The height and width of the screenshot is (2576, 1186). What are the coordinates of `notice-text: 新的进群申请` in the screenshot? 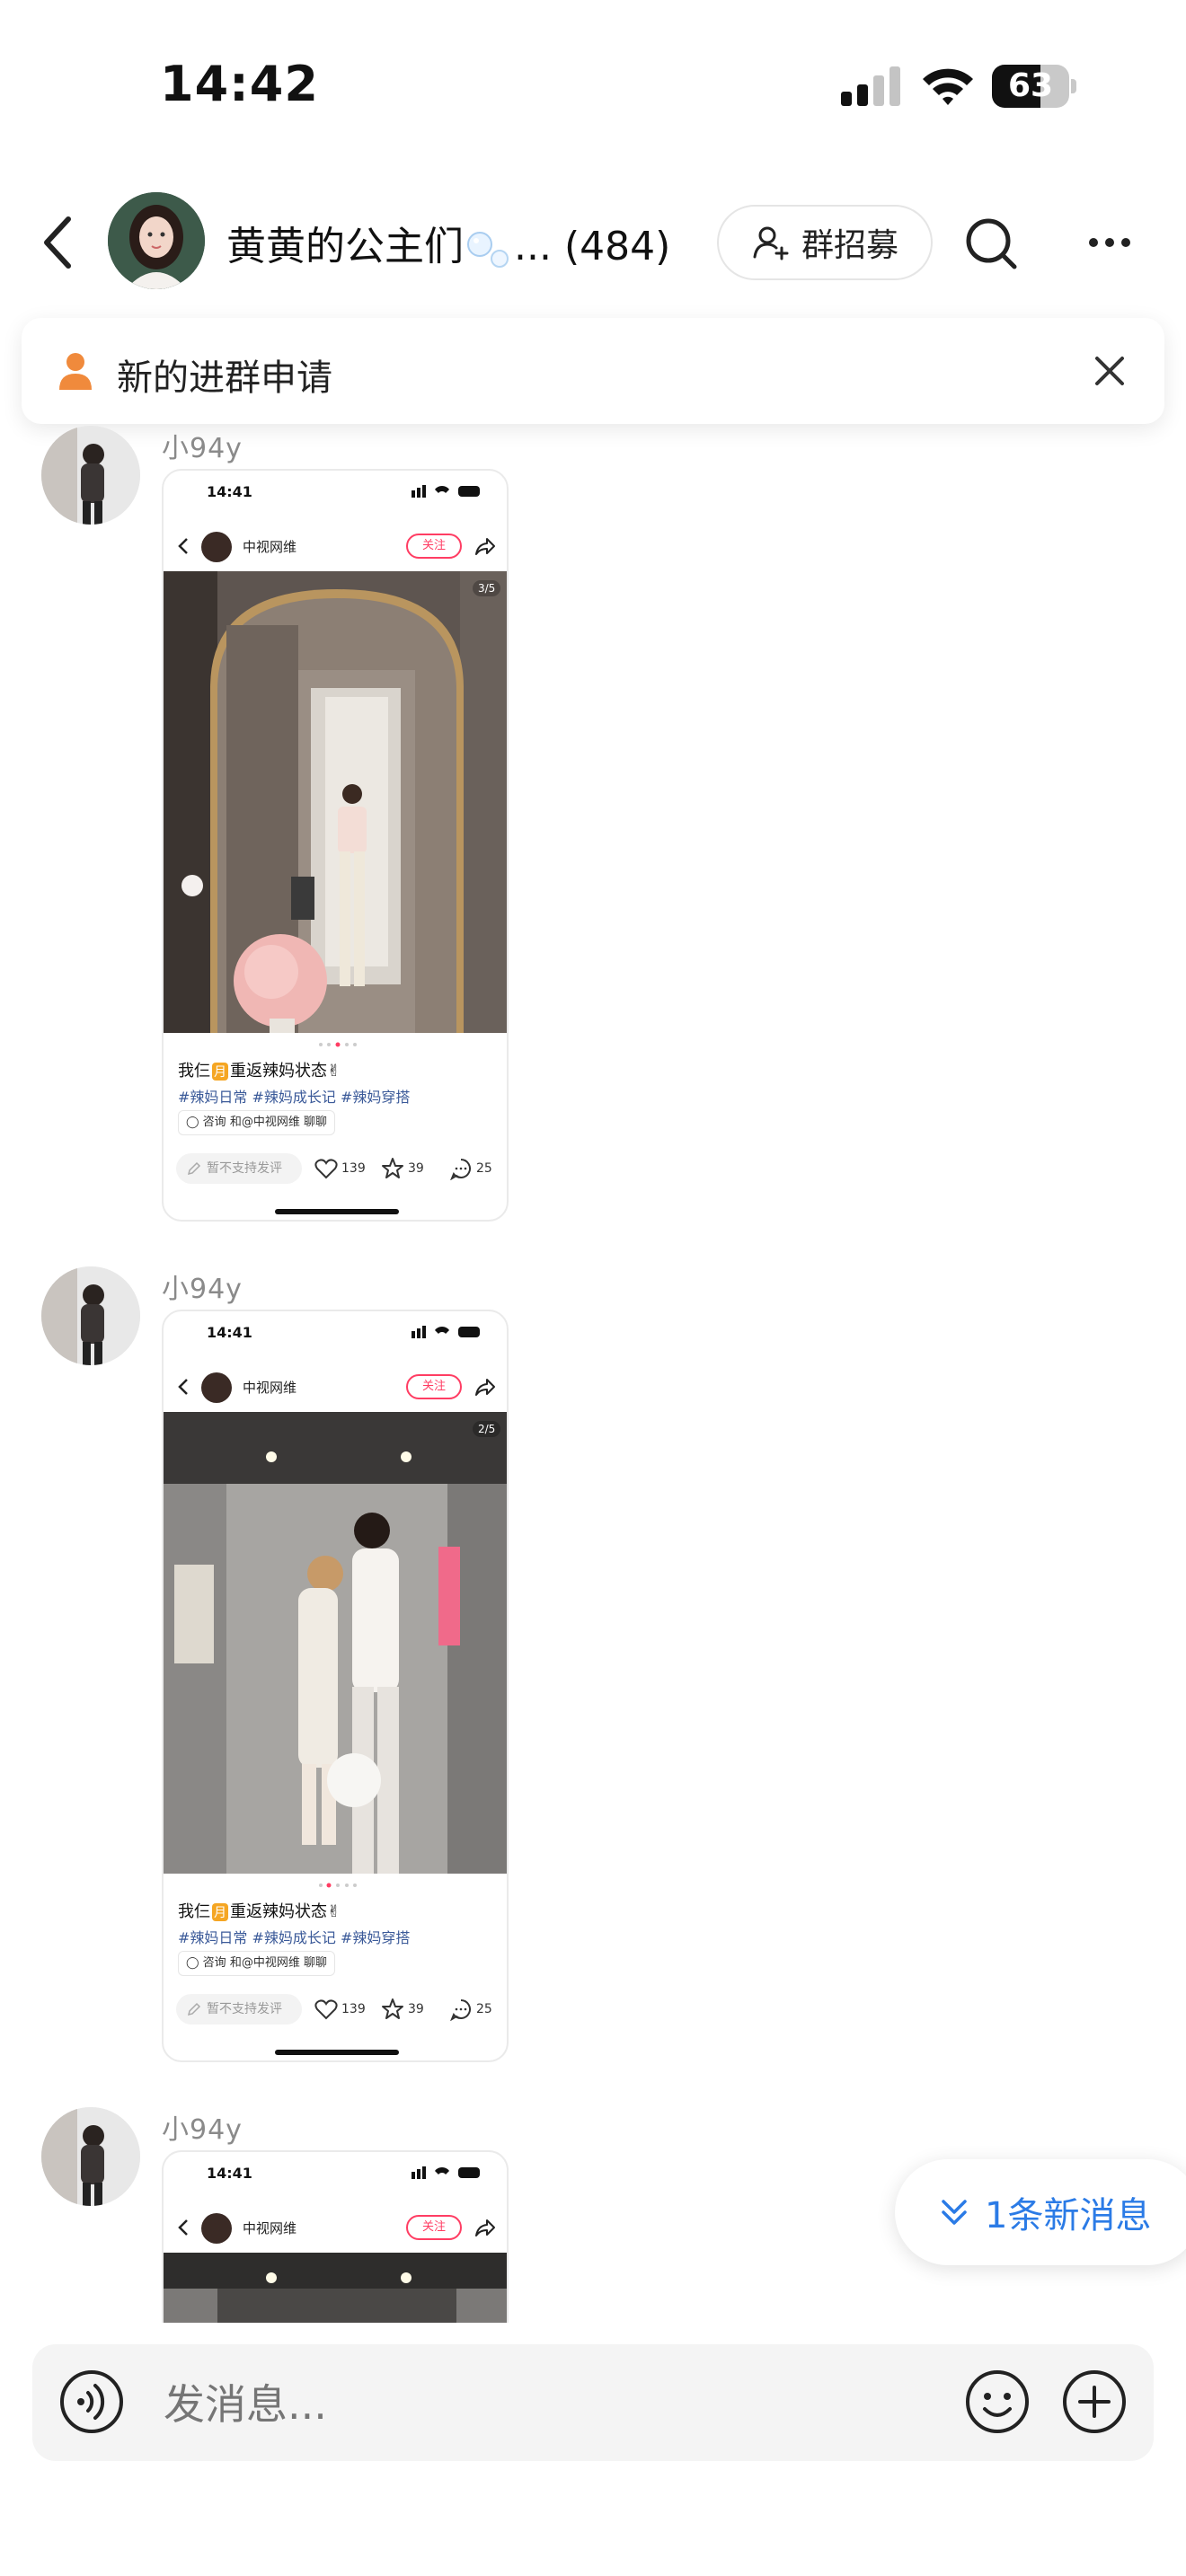 It's located at (224, 378).